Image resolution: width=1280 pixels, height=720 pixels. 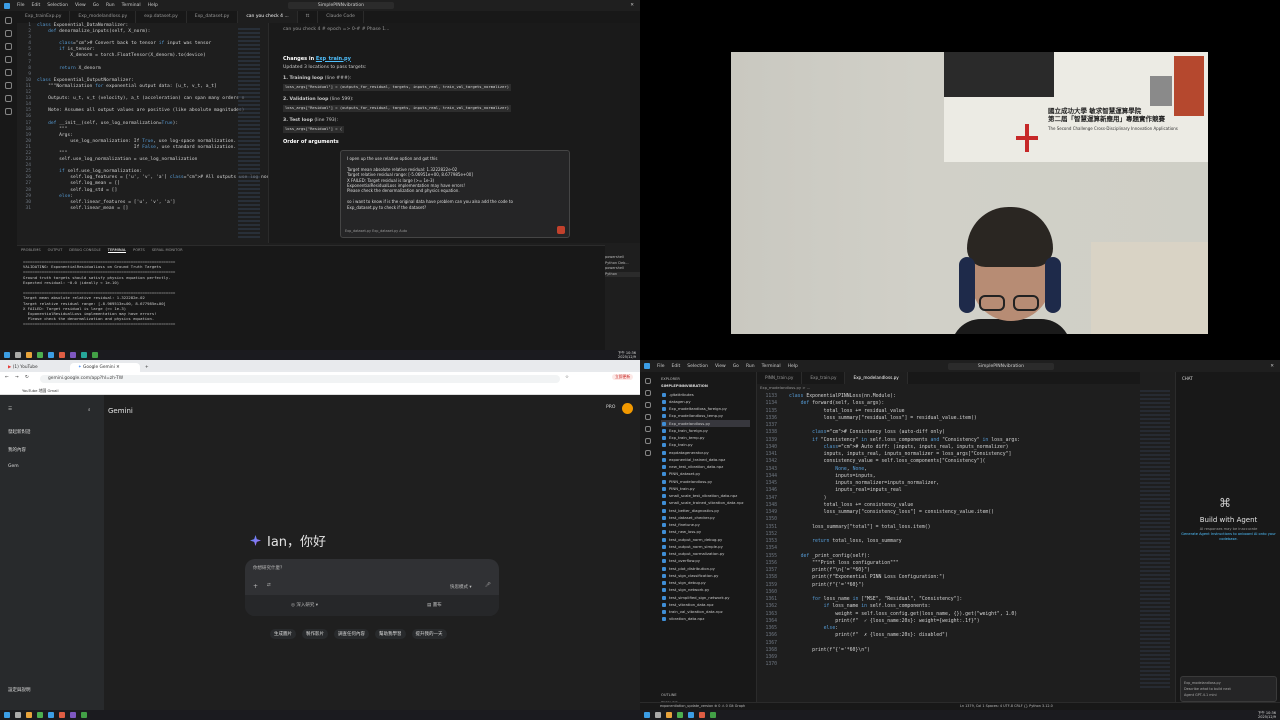 What do you see at coordinates (705, 394) in the screenshot?
I see `file-item: .gitattributes` at bounding box center [705, 394].